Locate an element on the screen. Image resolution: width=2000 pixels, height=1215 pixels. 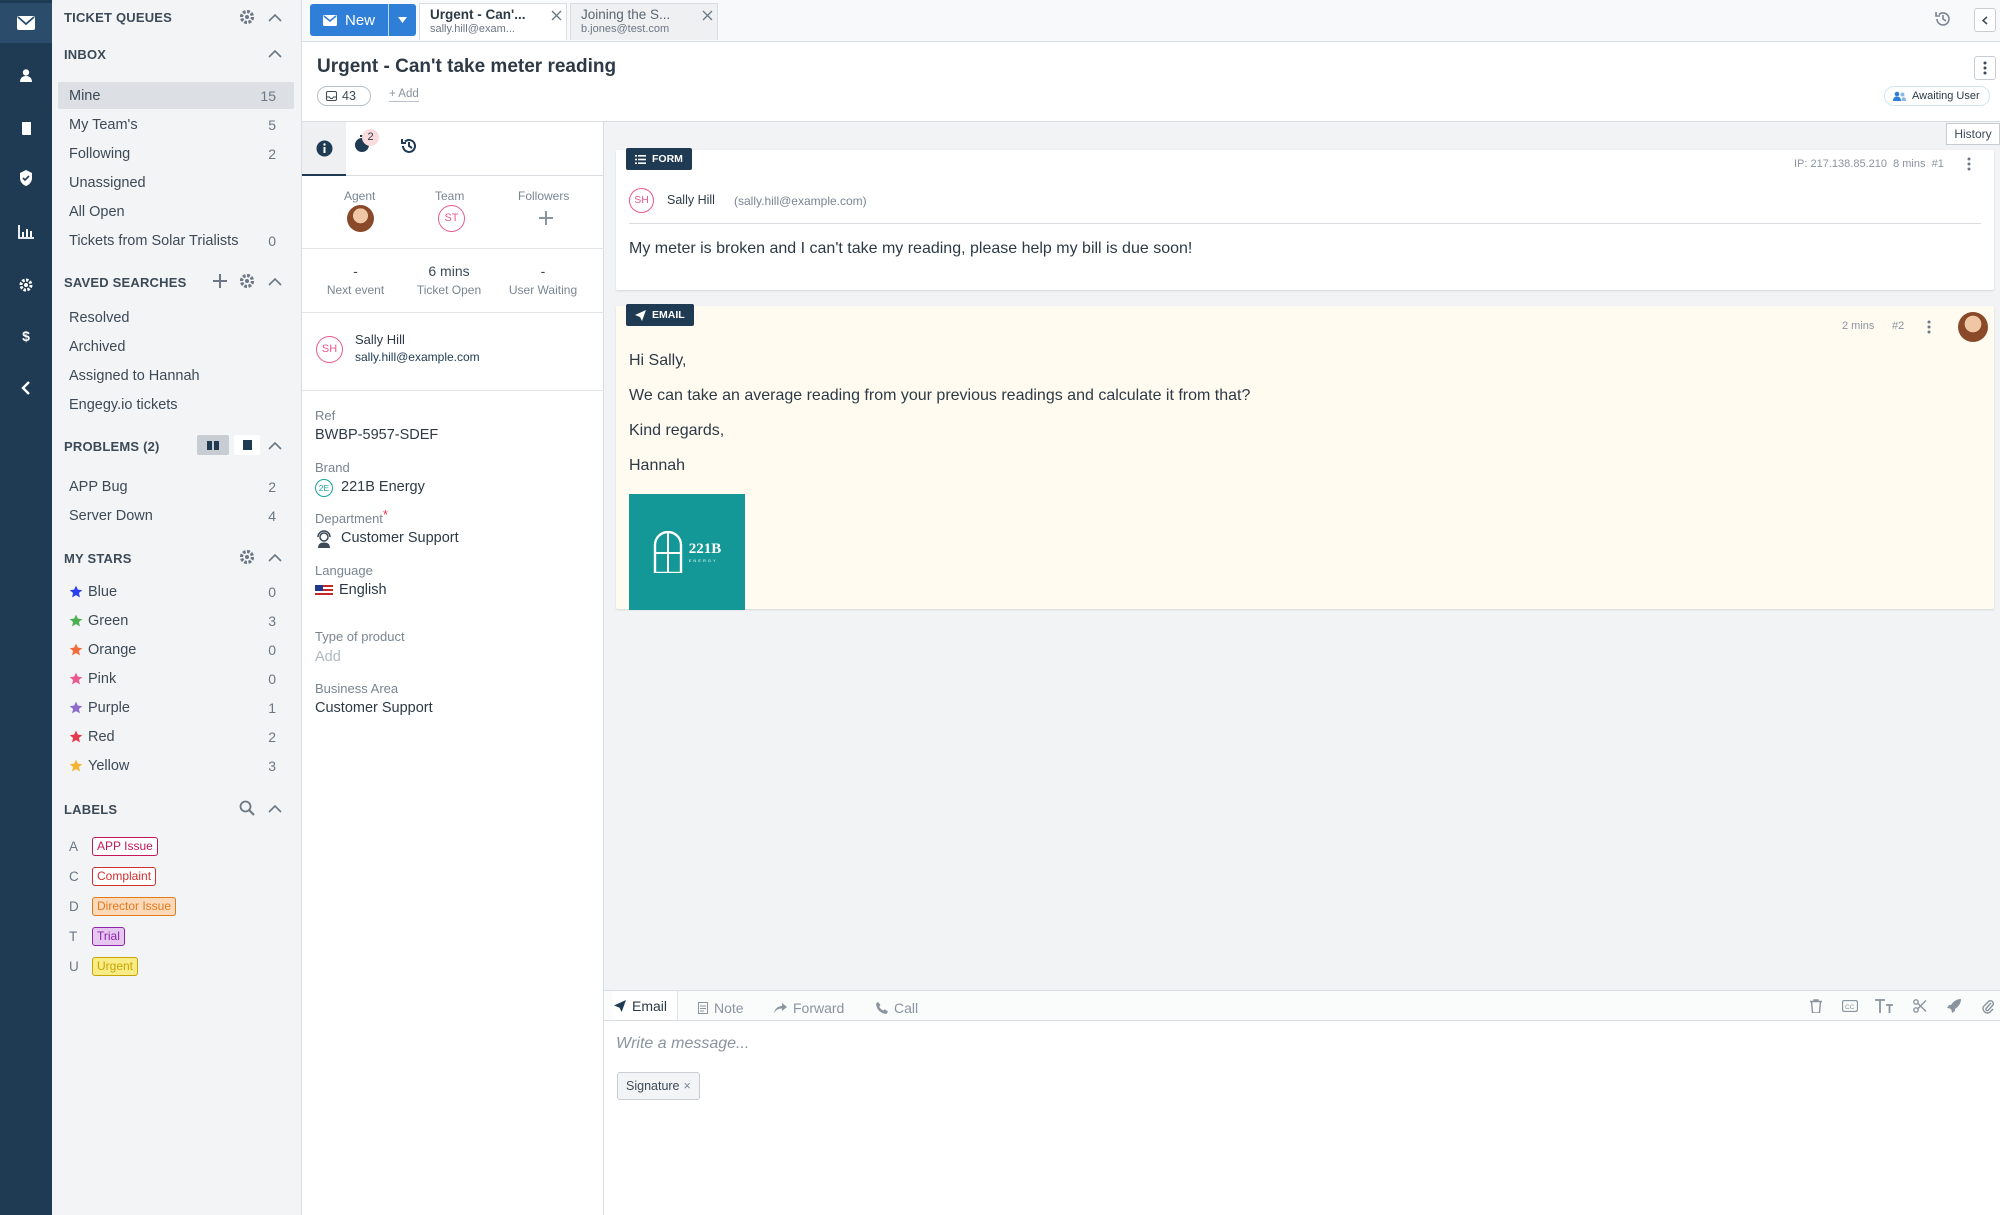
sender-name: Sally Hill is located at coordinates (691, 200).